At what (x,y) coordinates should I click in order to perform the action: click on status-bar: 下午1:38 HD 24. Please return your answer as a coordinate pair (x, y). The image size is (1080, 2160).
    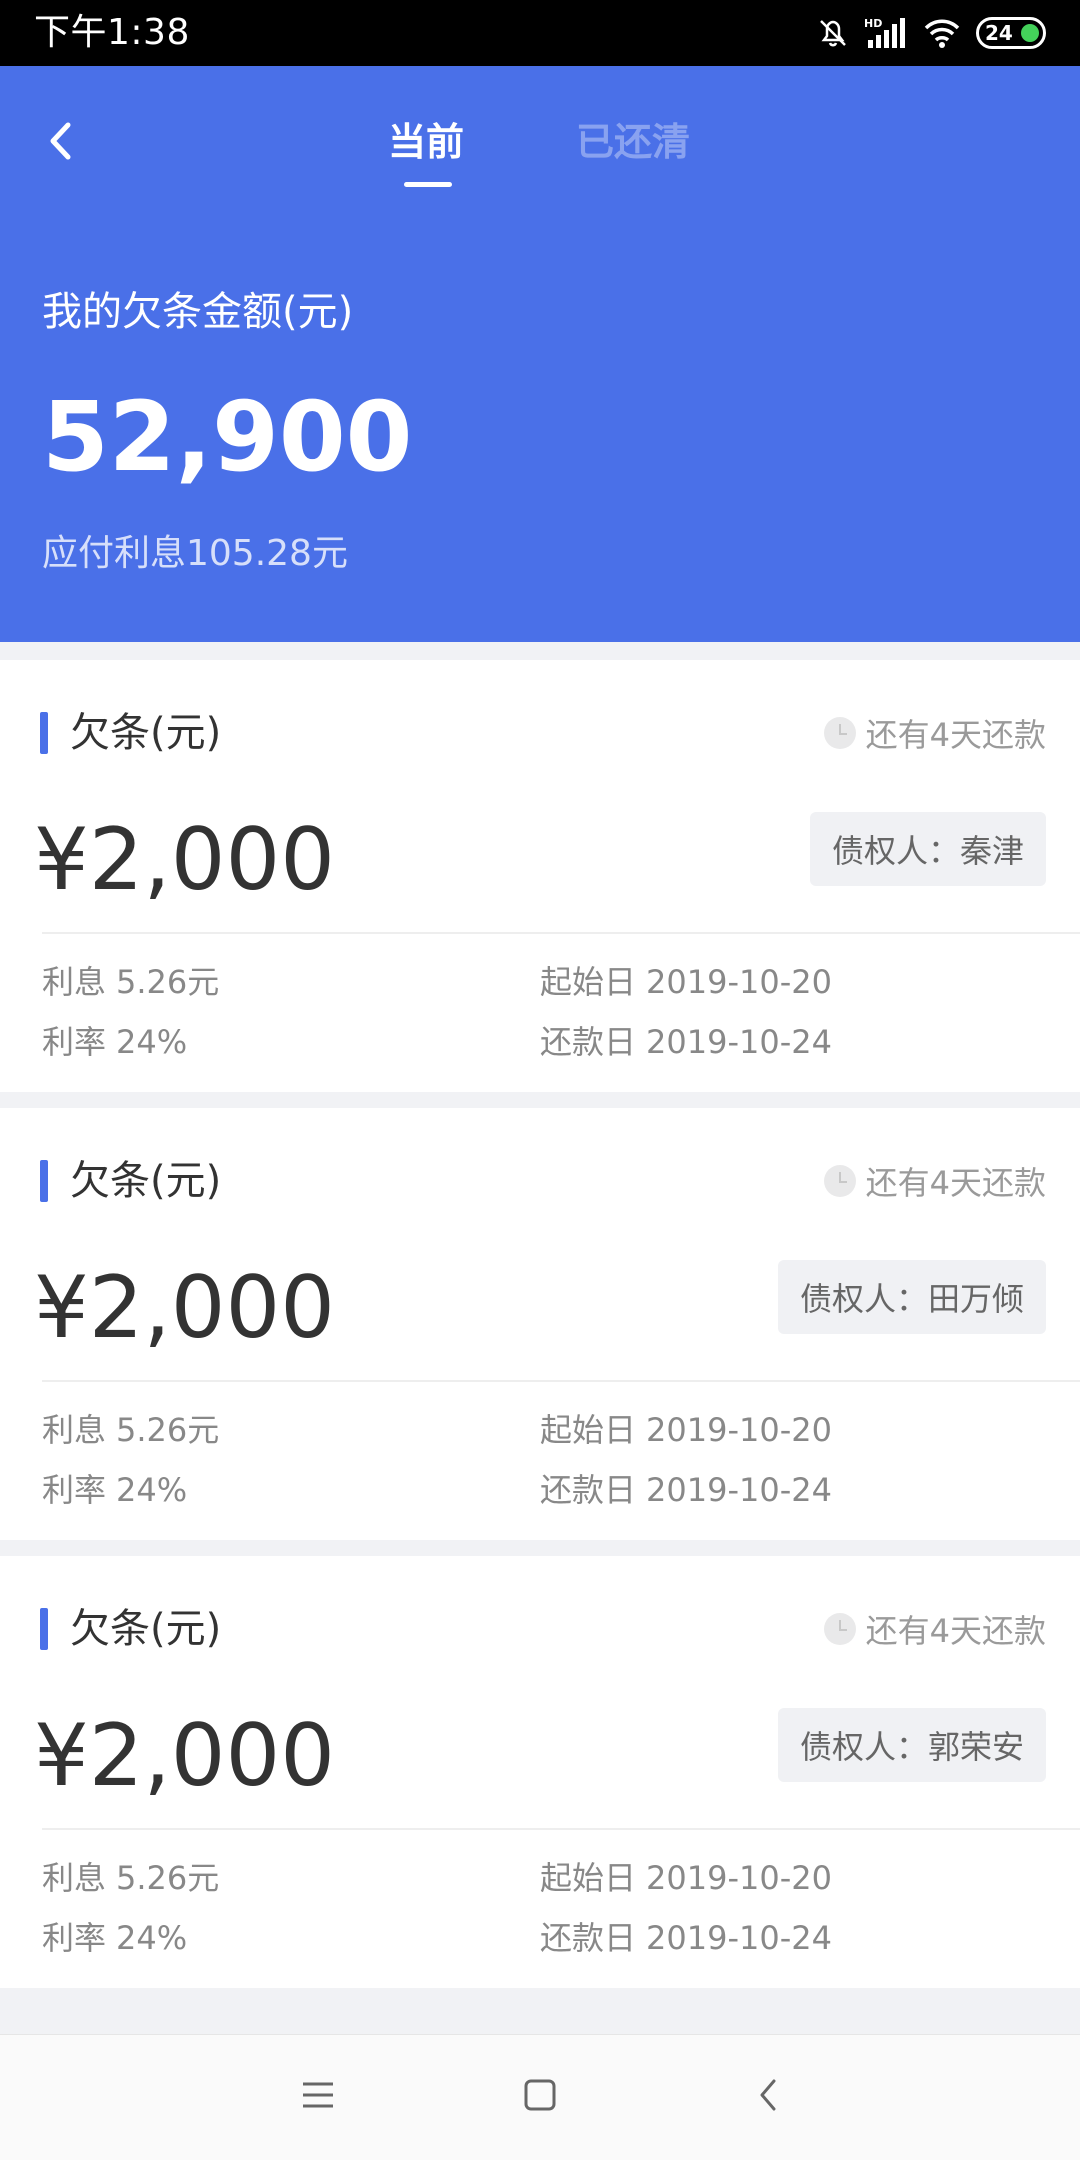
    Looking at the image, I should click on (540, 33).